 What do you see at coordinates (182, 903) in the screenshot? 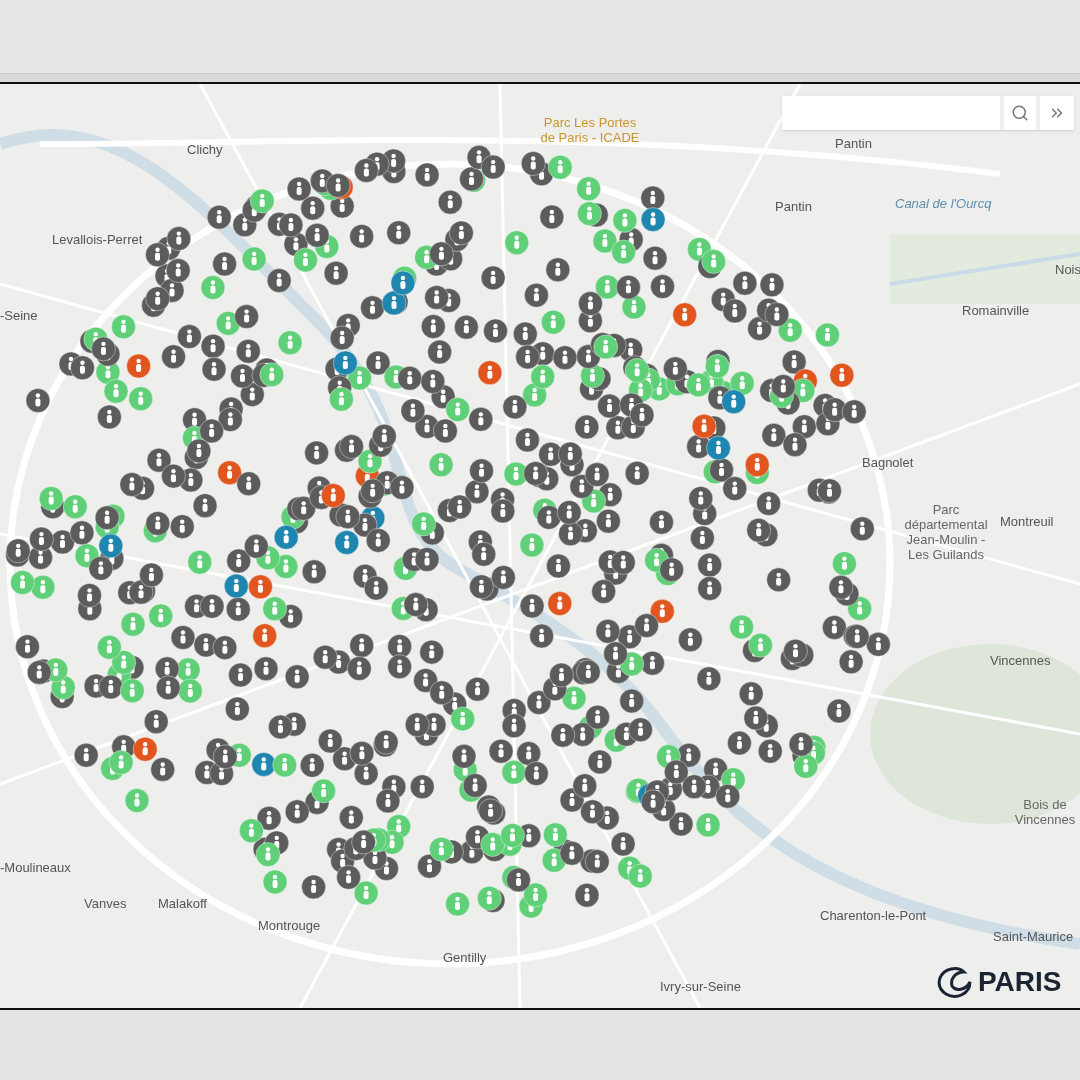
I see `place-label: Malakoff` at bounding box center [182, 903].